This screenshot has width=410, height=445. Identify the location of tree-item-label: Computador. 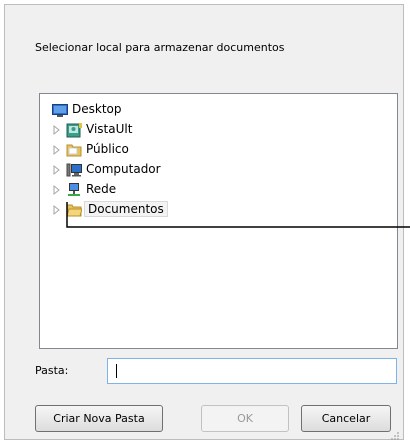
(123, 169).